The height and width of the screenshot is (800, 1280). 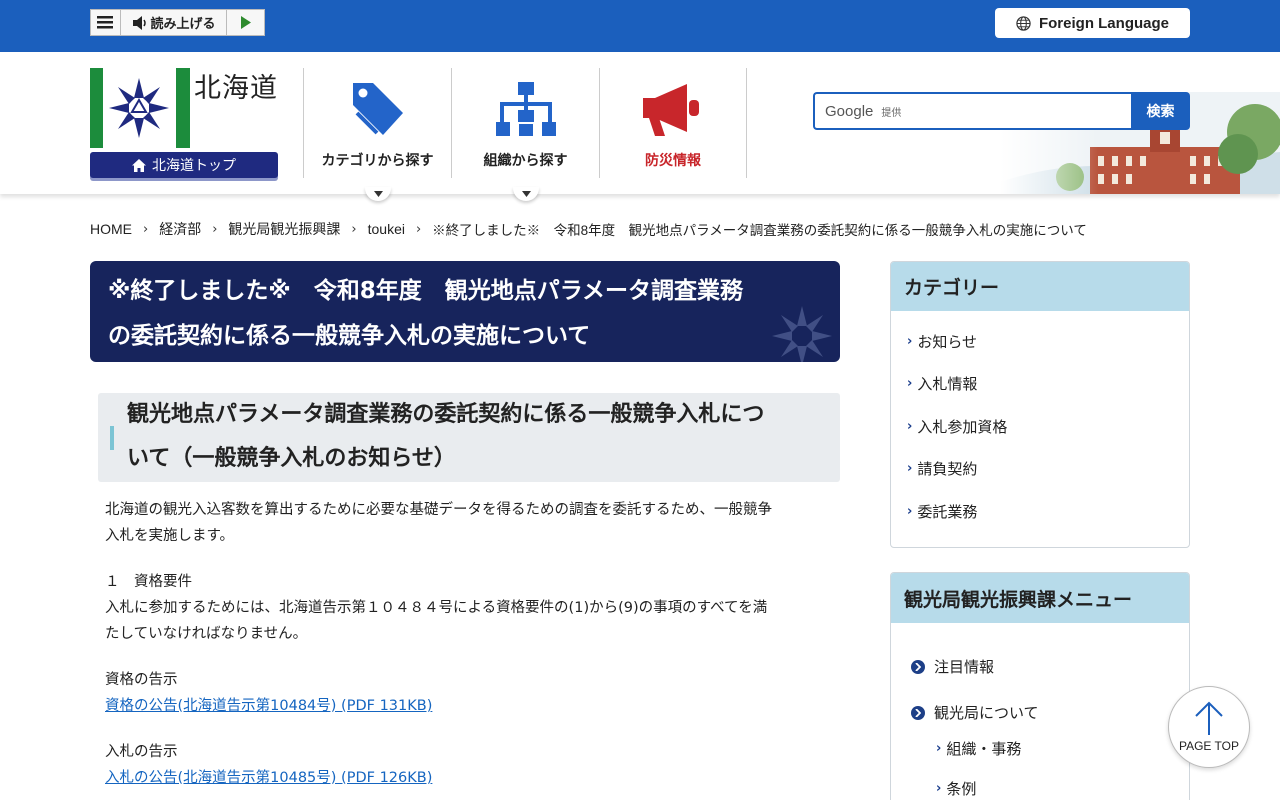 I want to click on bid-notice-label: 入札の告示, so click(x=141, y=752).